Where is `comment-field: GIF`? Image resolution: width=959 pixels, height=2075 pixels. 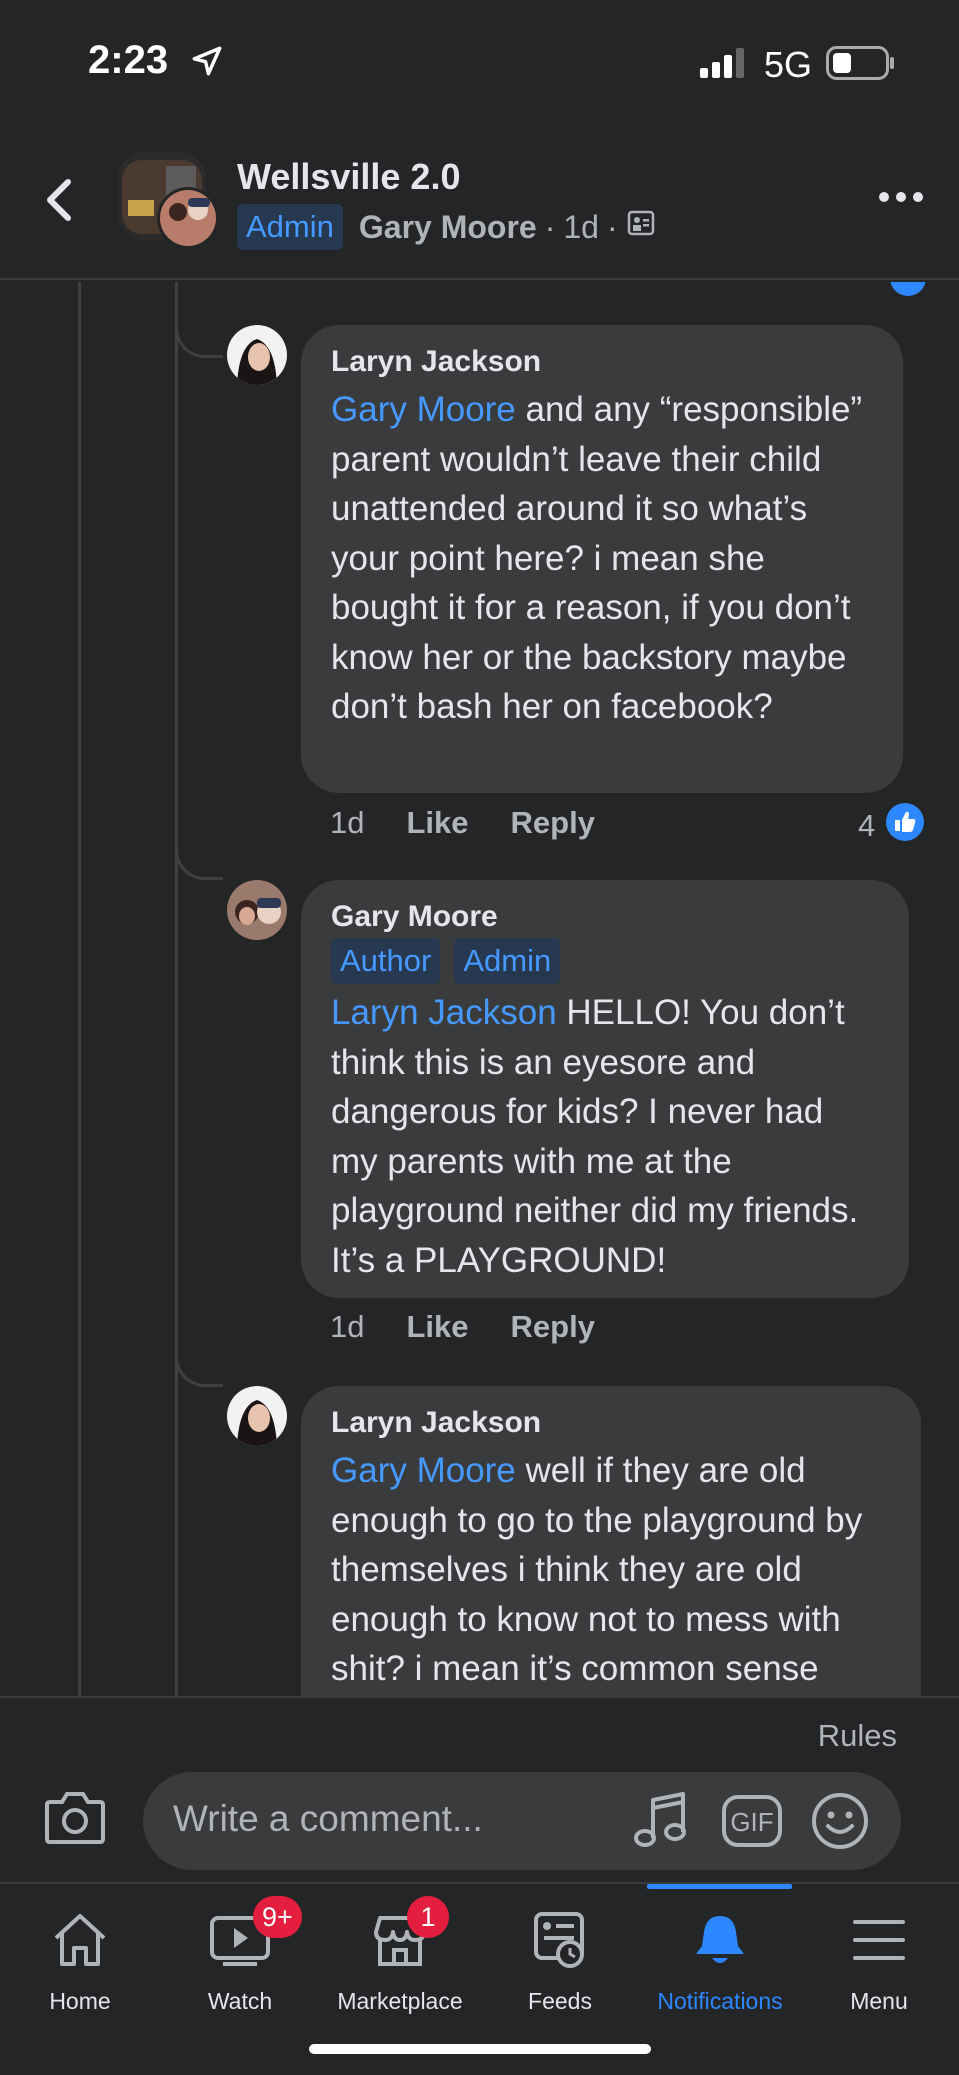
comment-field: GIF is located at coordinates (522, 1821).